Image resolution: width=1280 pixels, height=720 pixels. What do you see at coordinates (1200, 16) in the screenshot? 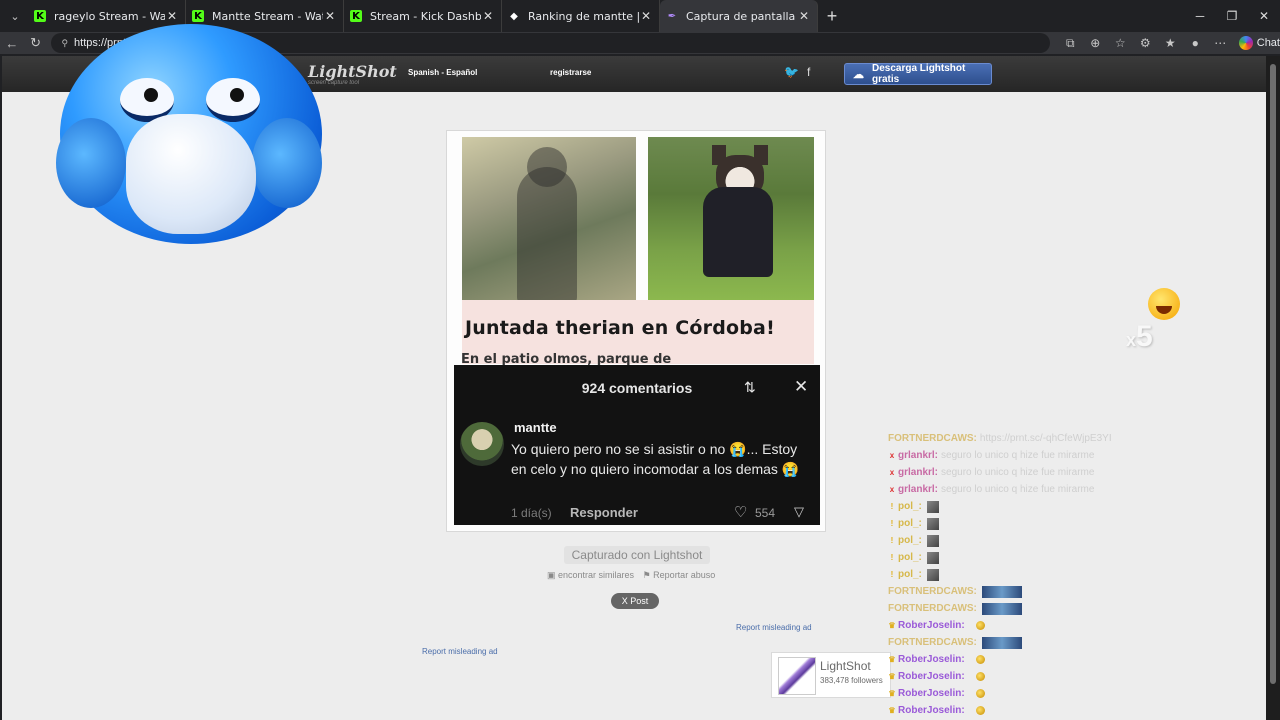
I see `minimize-icon: ─` at bounding box center [1200, 16].